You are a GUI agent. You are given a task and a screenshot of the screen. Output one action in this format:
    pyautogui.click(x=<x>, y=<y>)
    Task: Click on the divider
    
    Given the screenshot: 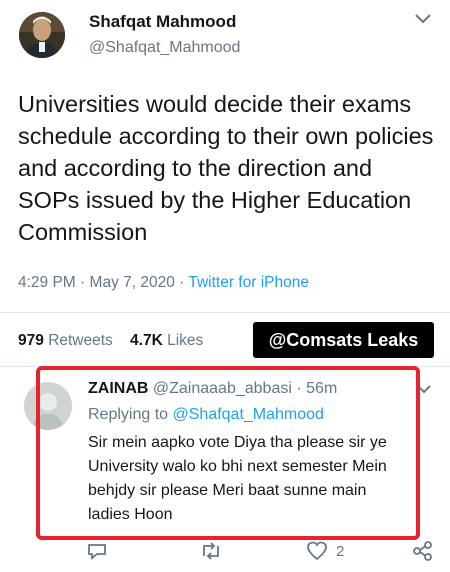 What is the action you would take?
    pyautogui.click(x=225, y=312)
    